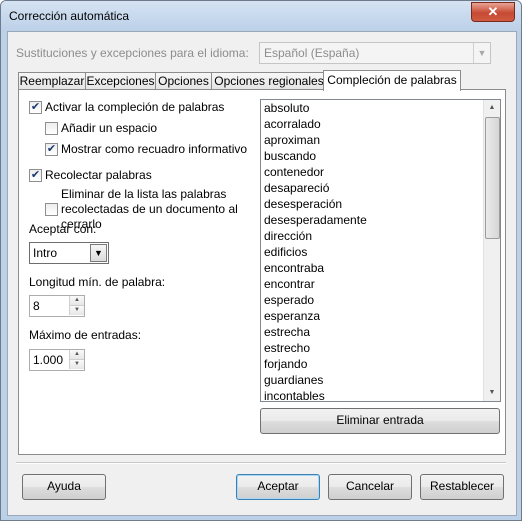  What do you see at coordinates (372, 108) in the screenshot?
I see `list-item: absoluto` at bounding box center [372, 108].